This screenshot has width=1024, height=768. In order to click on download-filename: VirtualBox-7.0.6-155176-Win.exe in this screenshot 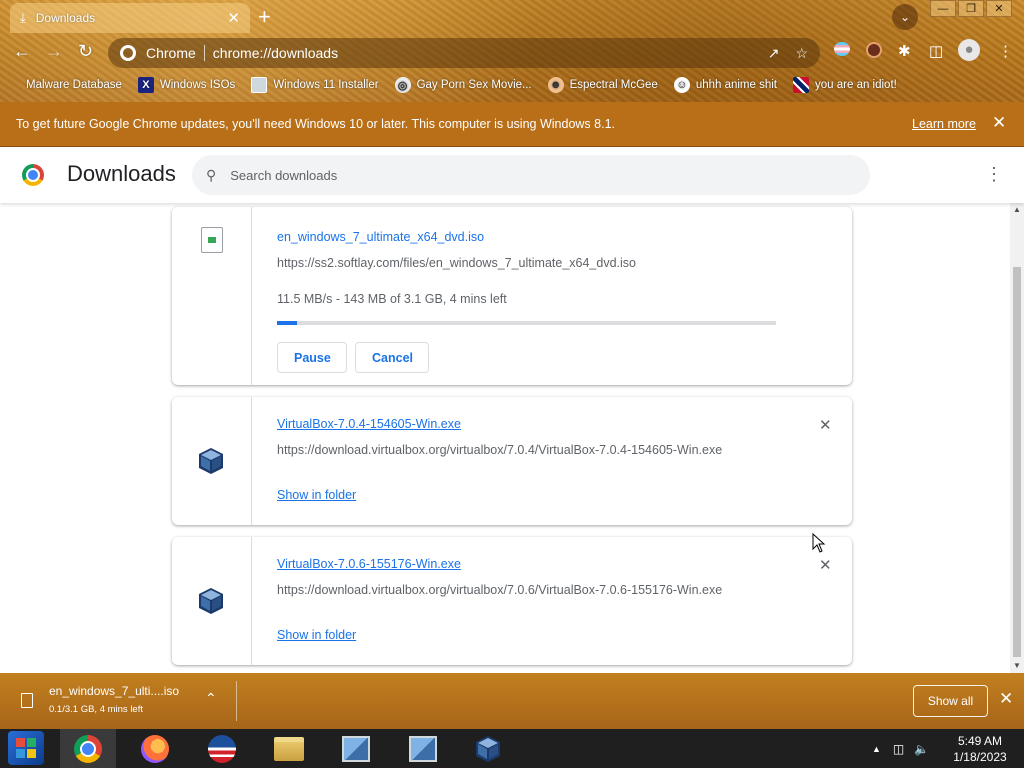, I will do `click(369, 564)`.